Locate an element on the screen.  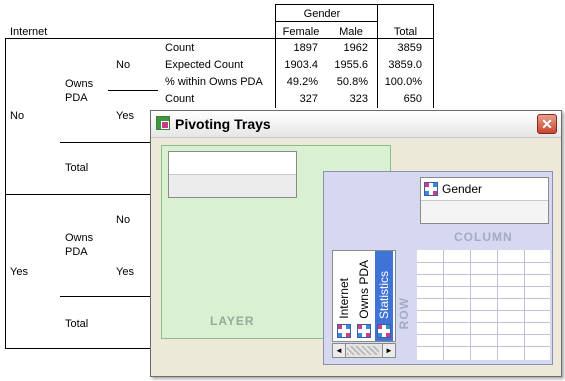
close-icon: ✕ is located at coordinates (547, 124).